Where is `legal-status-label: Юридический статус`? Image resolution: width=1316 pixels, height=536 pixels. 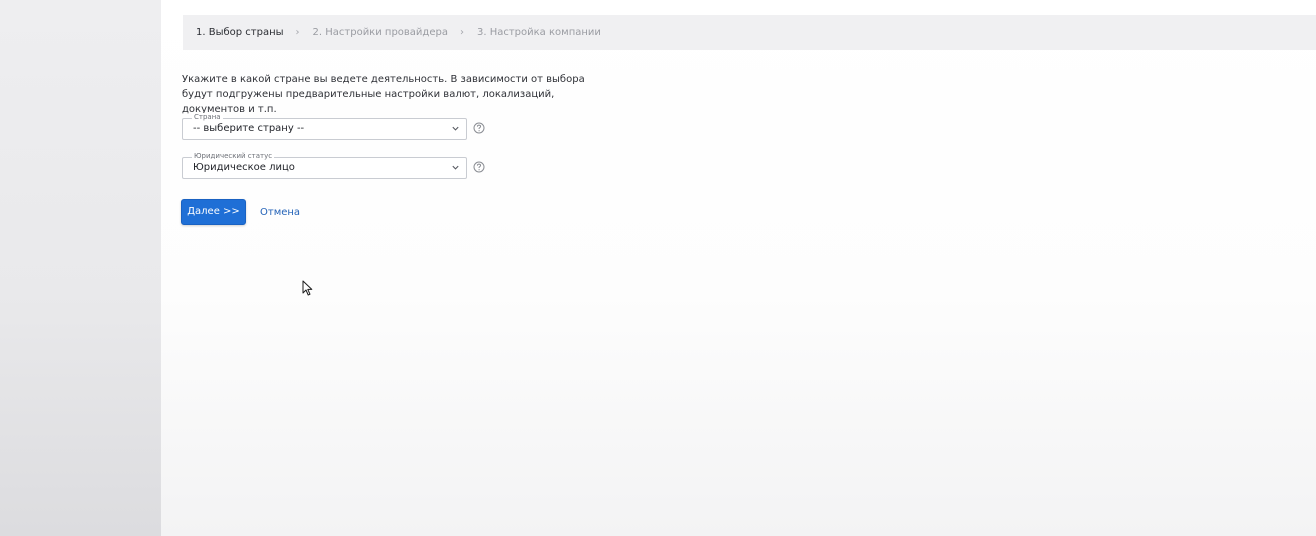 legal-status-label: Юридический статус is located at coordinates (233, 156).